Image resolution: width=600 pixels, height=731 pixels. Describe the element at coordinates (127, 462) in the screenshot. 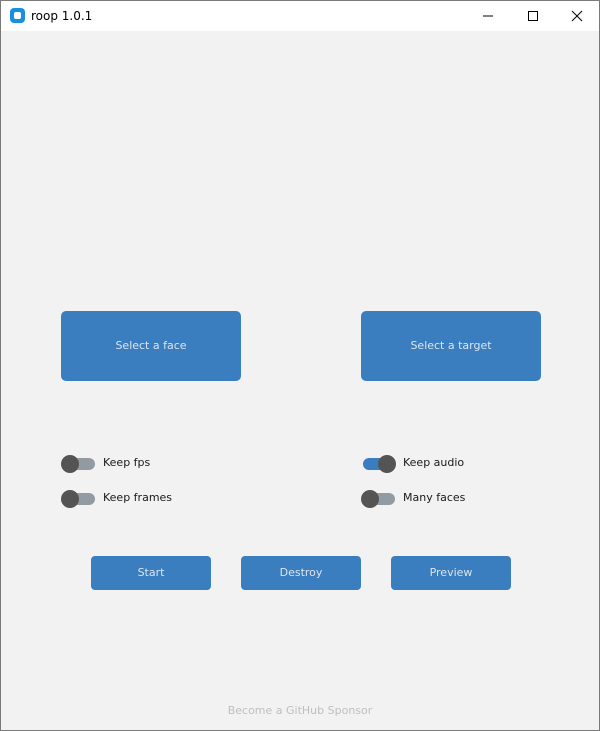

I see `keep-fps-label: Keep fps` at that location.